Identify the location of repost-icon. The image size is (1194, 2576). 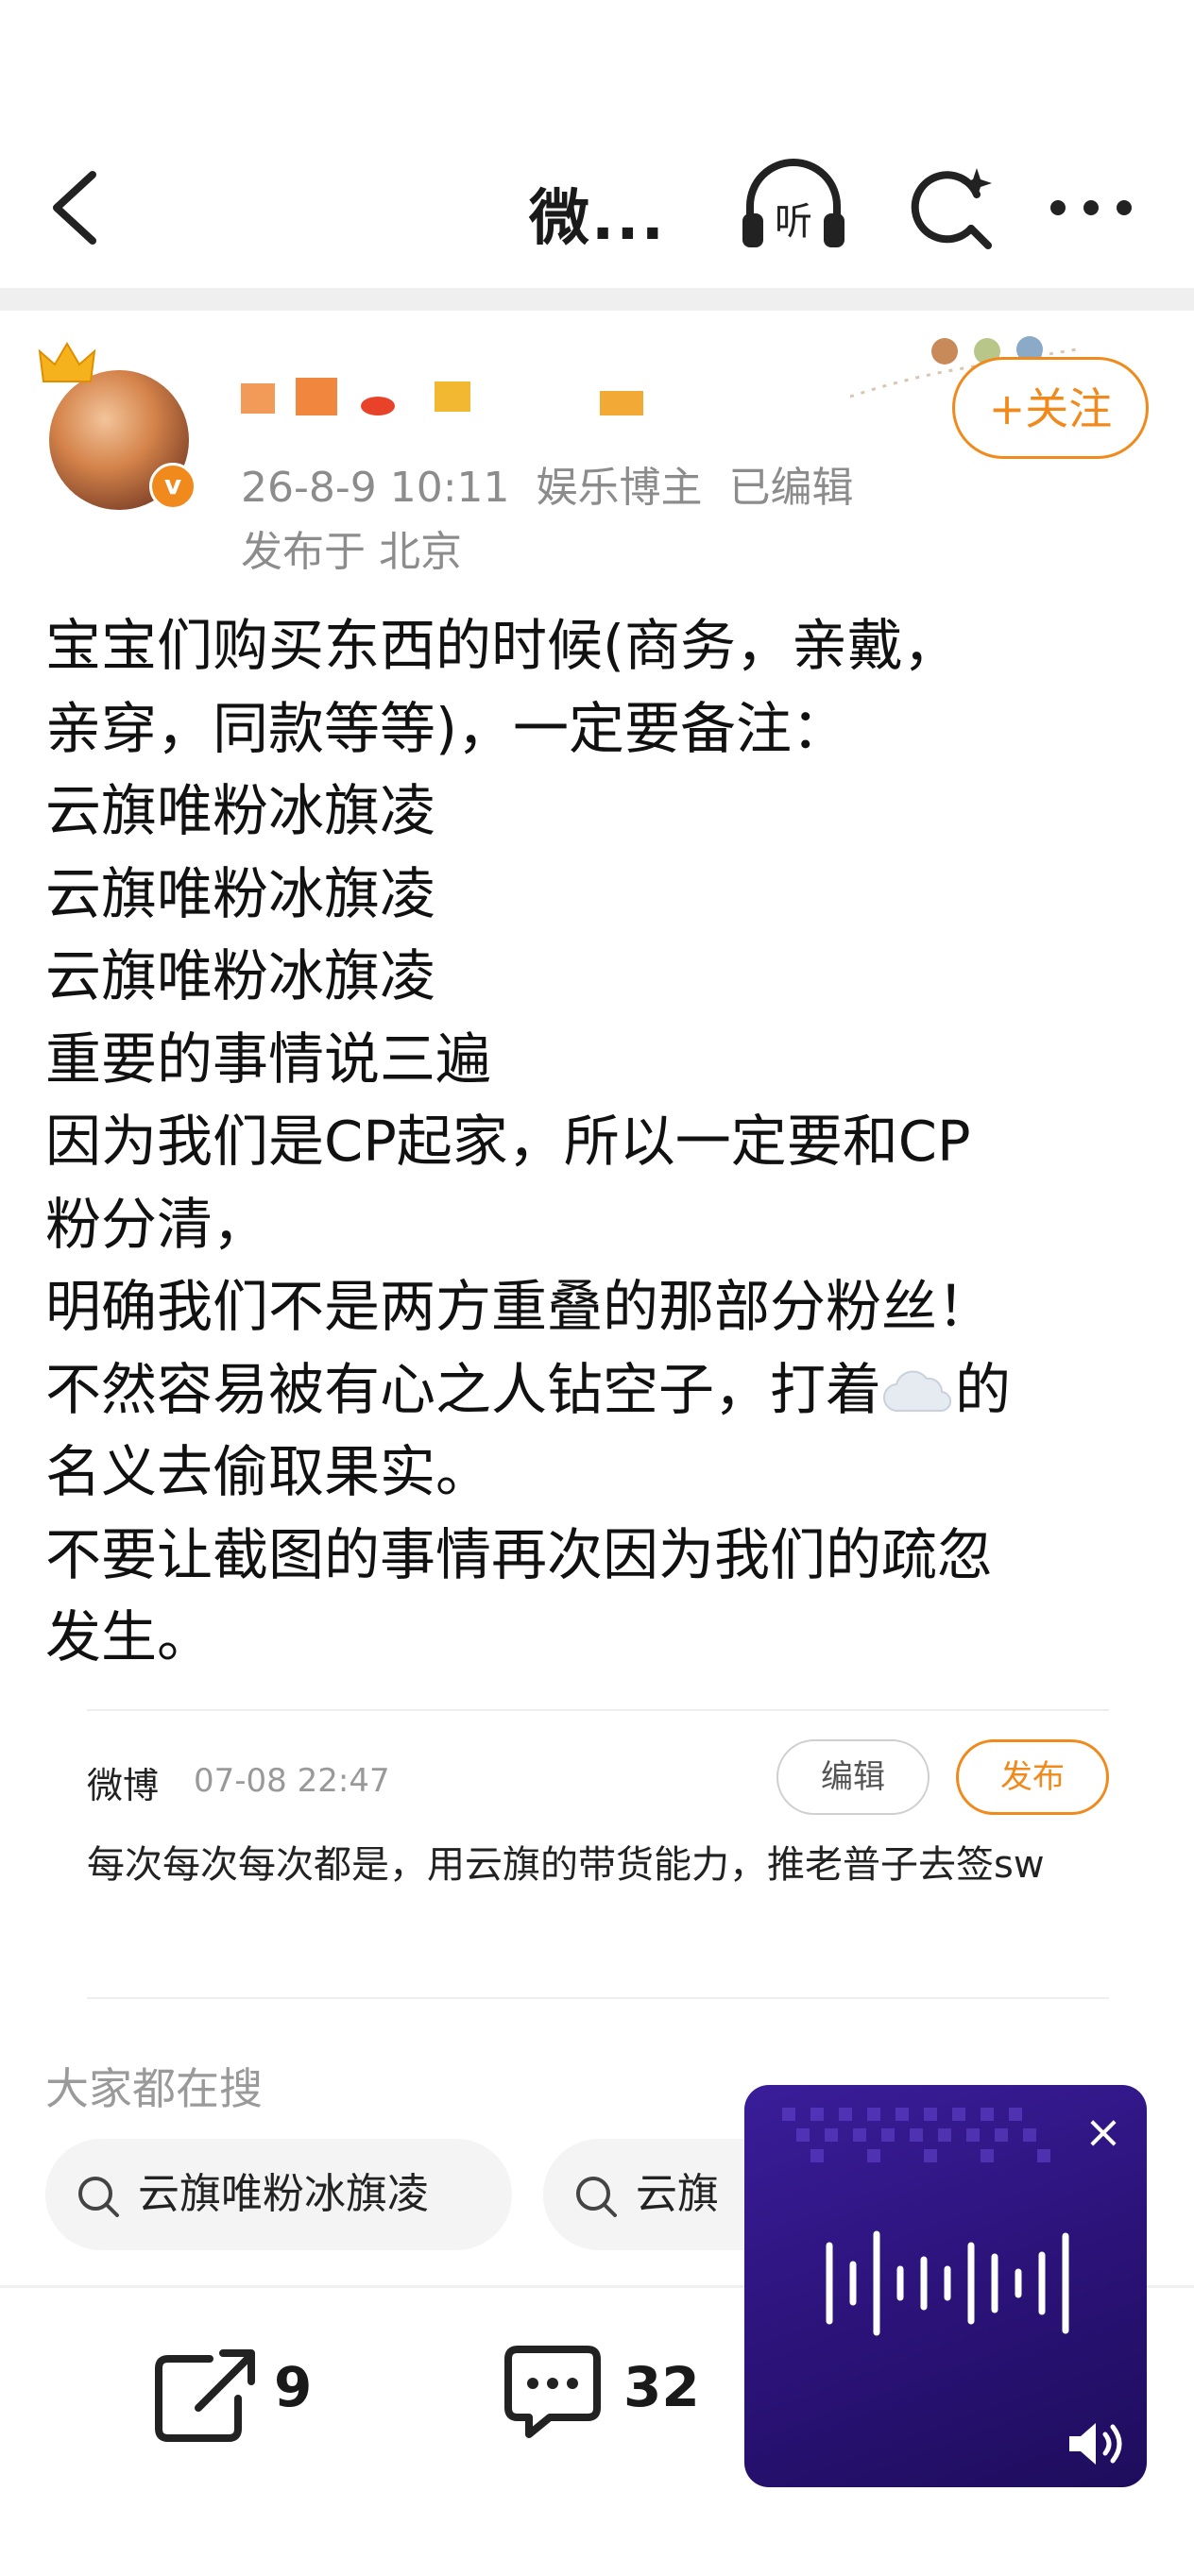
(207, 2394).